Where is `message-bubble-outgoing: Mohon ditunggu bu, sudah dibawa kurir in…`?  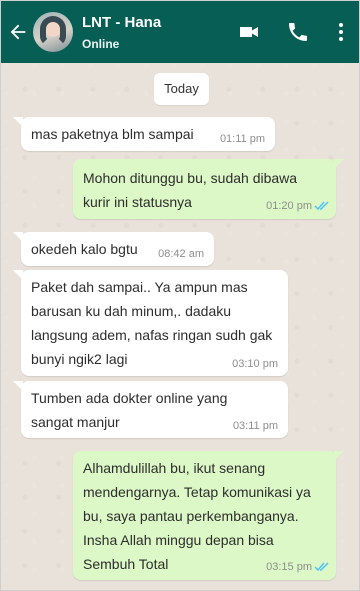 message-bubble-outgoing: Mohon ditunggu bu, sudah dibawa kurir in… is located at coordinates (208, 189).